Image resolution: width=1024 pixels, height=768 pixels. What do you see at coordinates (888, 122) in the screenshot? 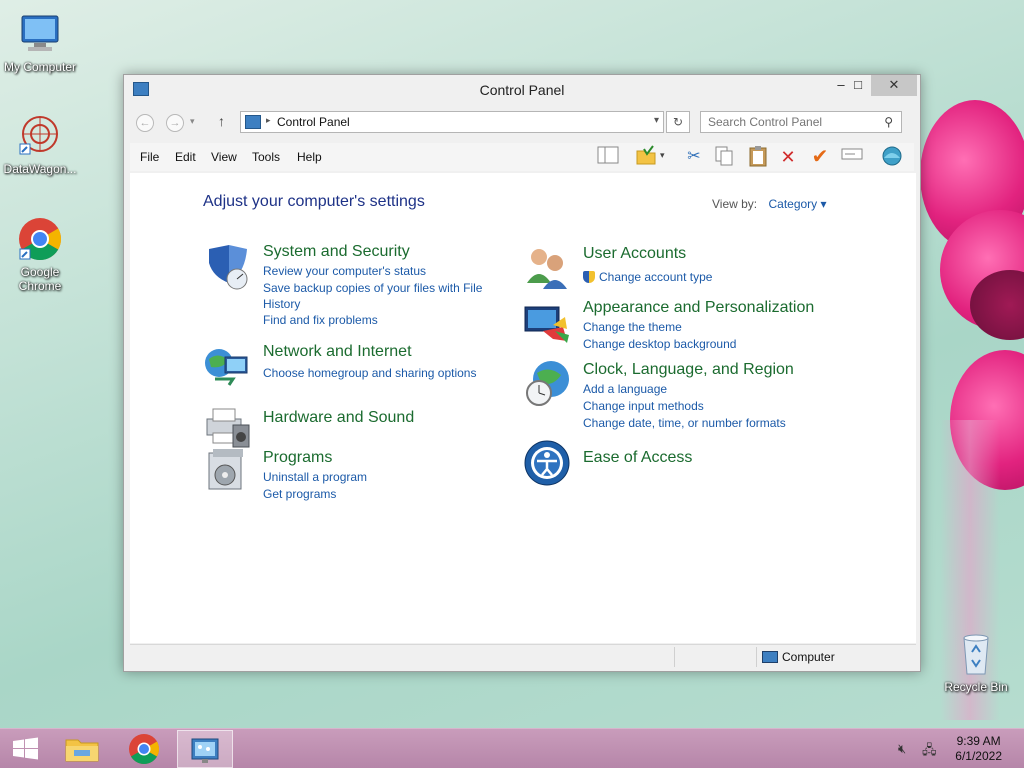
I see `search-icon: ⚲` at bounding box center [888, 122].